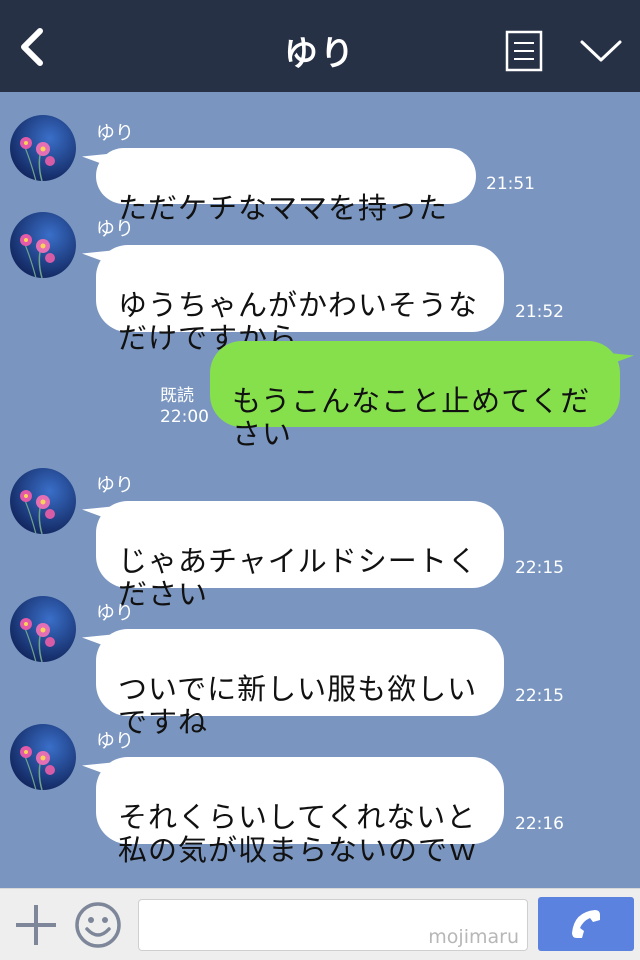 The height and width of the screenshot is (960, 640). I want to click on message-bubble: ついでに新しい服も欲しい ですね, so click(300, 684).